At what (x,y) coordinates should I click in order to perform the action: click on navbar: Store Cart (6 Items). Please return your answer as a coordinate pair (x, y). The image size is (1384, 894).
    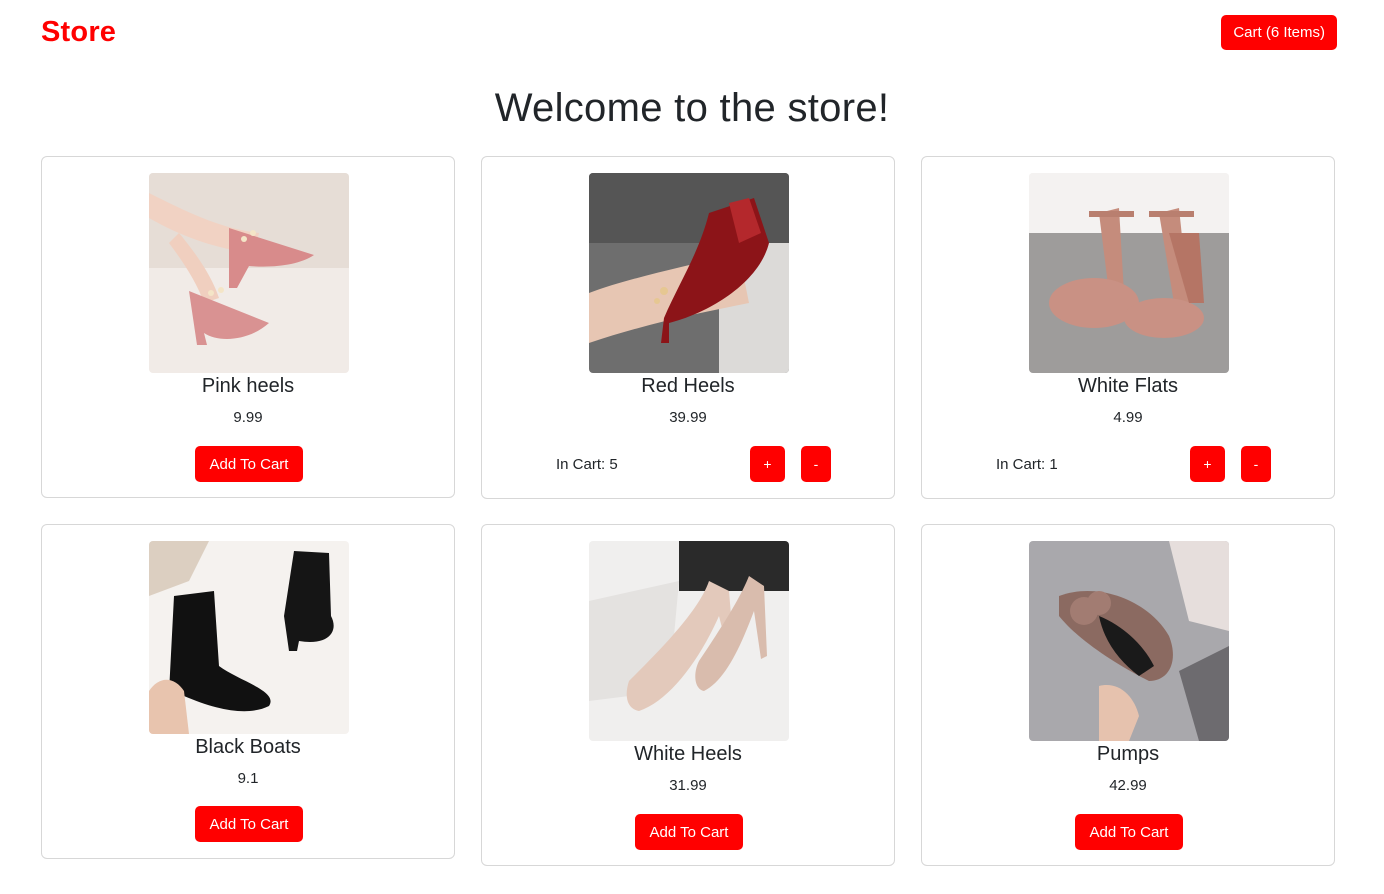
    Looking at the image, I should click on (689, 34).